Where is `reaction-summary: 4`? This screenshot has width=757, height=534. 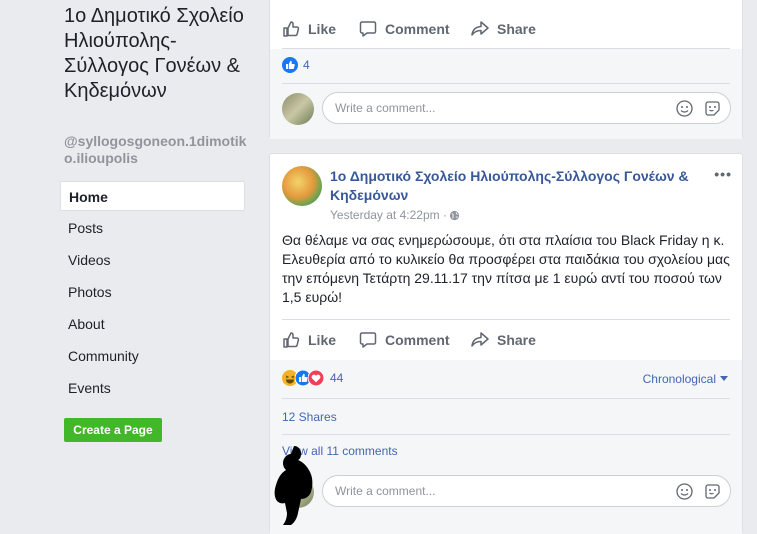 reaction-summary: 4 is located at coordinates (296, 65).